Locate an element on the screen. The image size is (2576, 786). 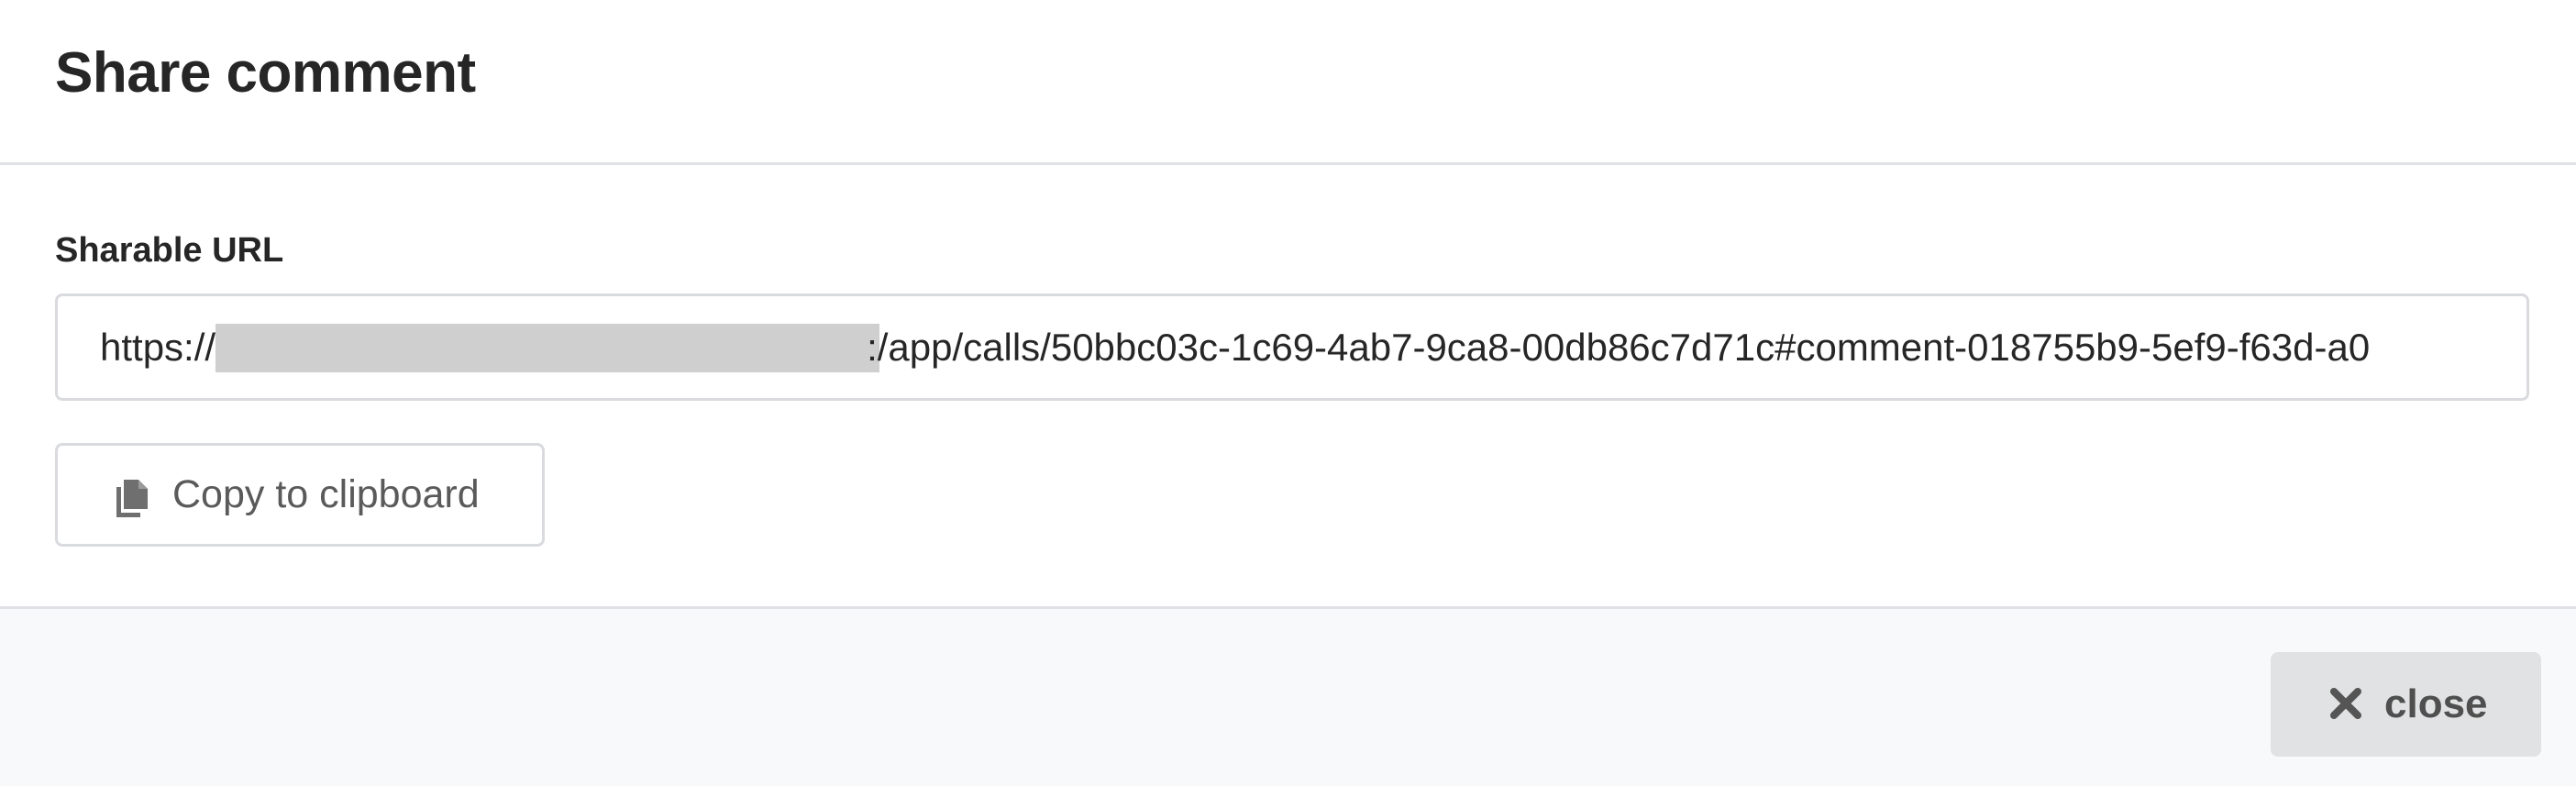
times-icon is located at coordinates (2345, 703).